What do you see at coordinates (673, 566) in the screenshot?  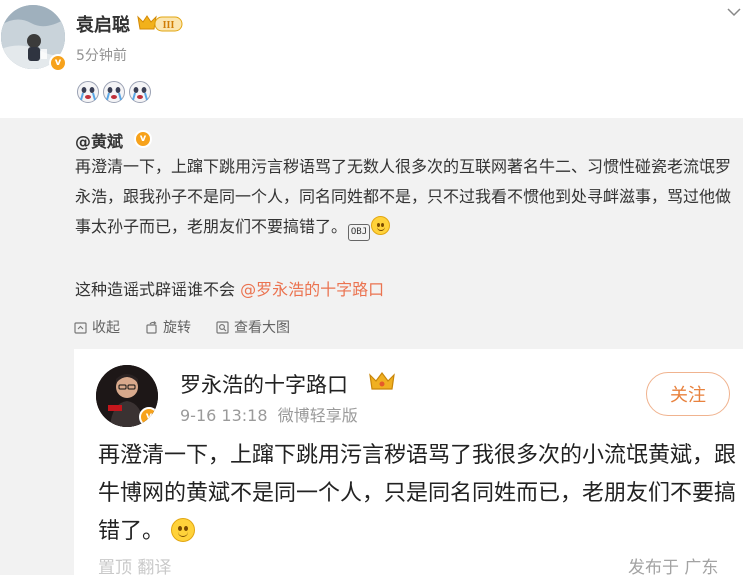 I see `card-location: 发布于 广东` at bounding box center [673, 566].